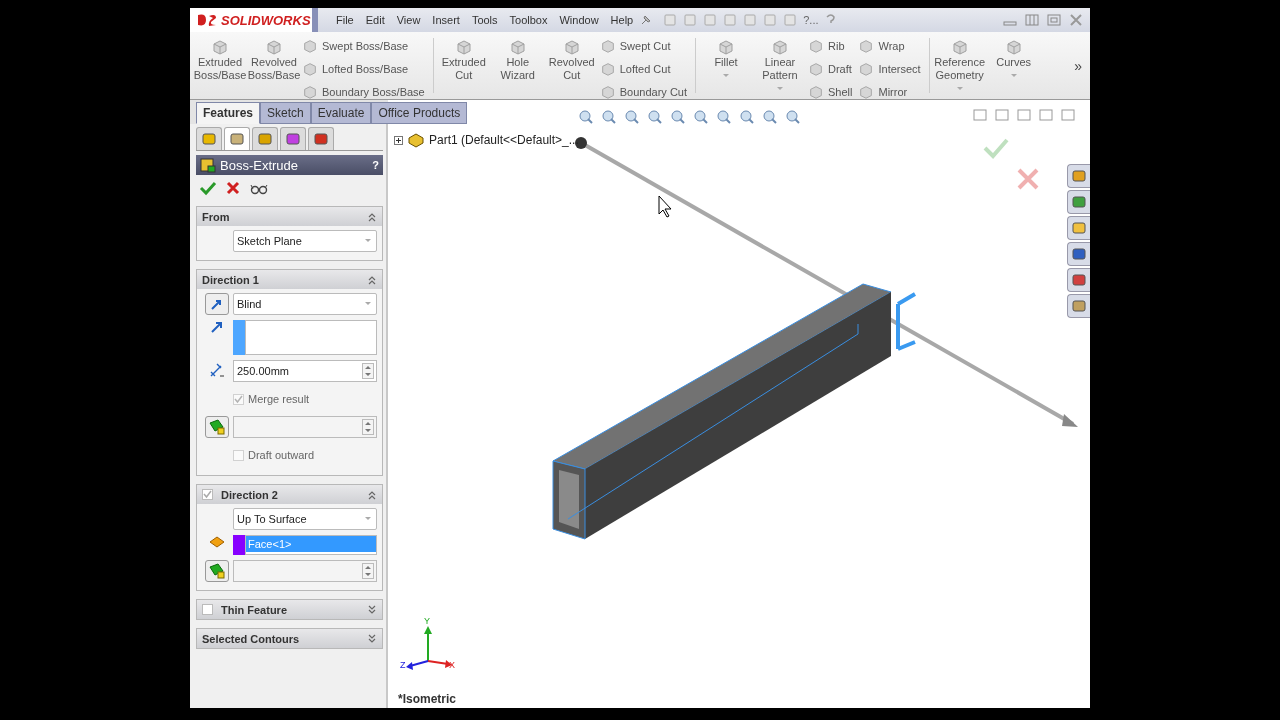  Describe the element at coordinates (571, 58) in the screenshot. I see `ribbon-button: Revolved Cut` at that location.